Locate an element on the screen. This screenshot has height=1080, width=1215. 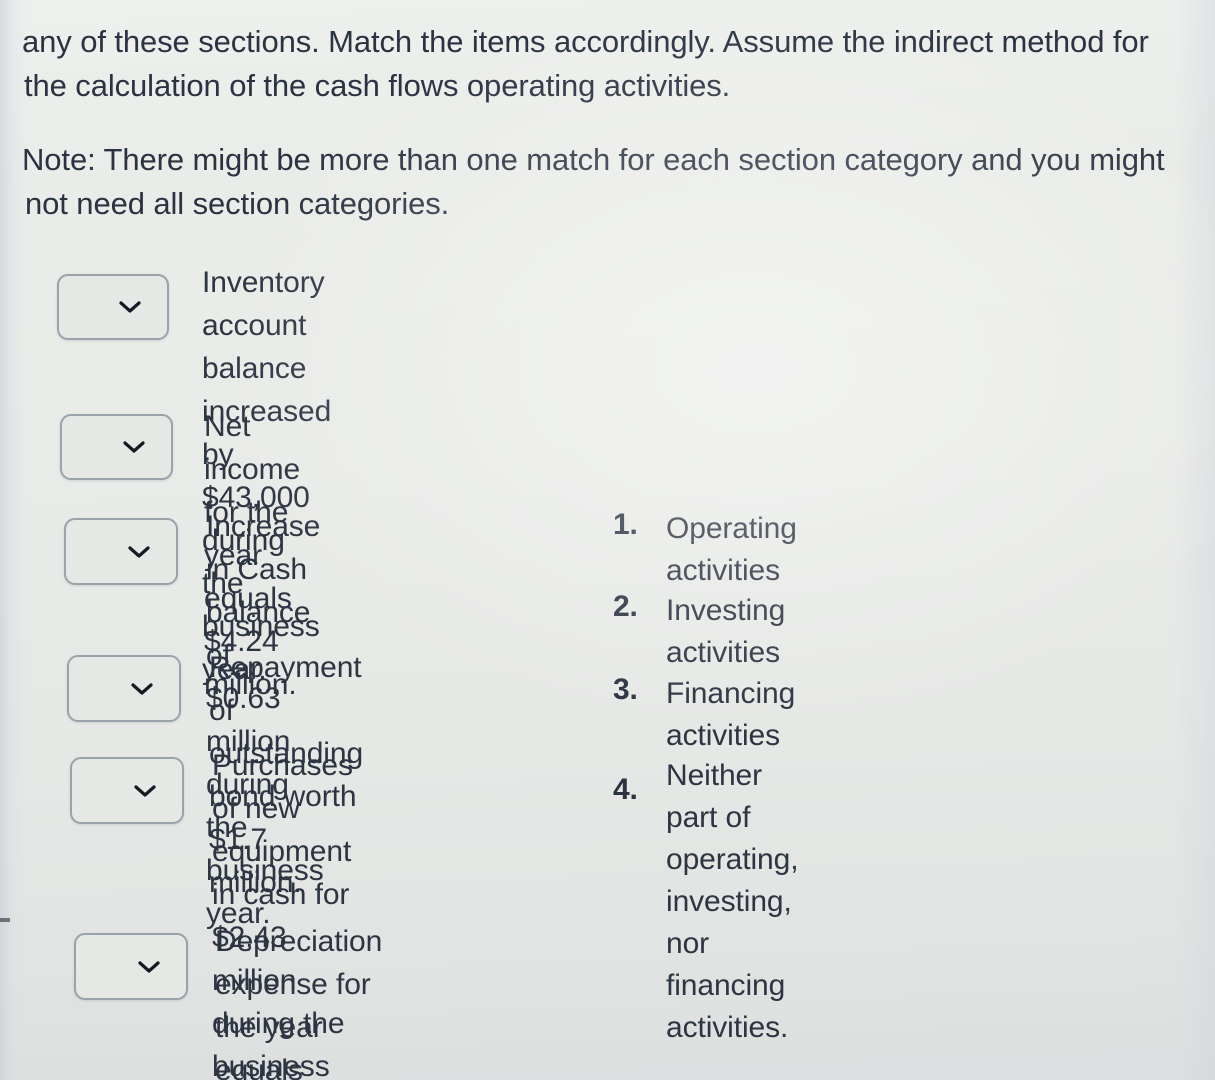
section-option-label: Investing activities is located at coordinates (726, 631).